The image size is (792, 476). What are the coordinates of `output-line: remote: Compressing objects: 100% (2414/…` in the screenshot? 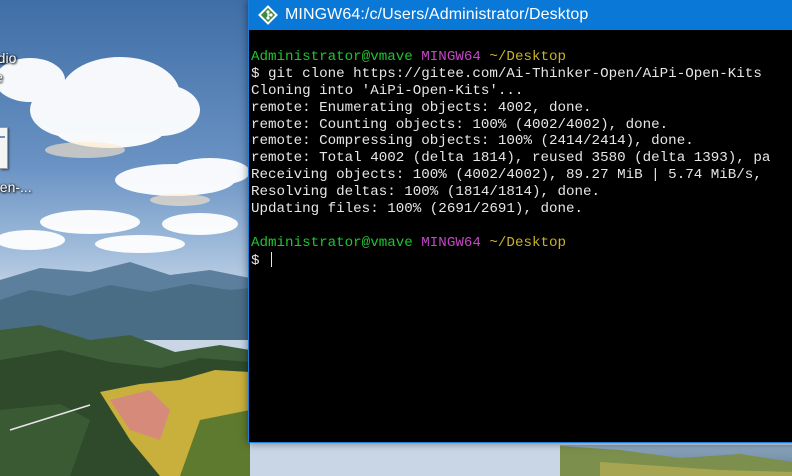 It's located at (472, 141).